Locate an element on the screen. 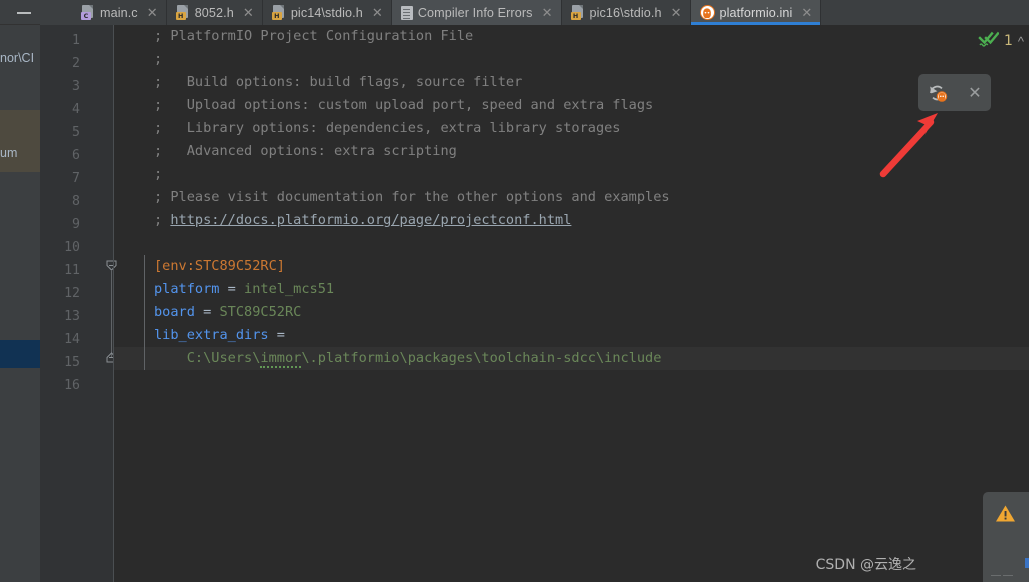  panel-marker is located at coordinates (1027, 563).